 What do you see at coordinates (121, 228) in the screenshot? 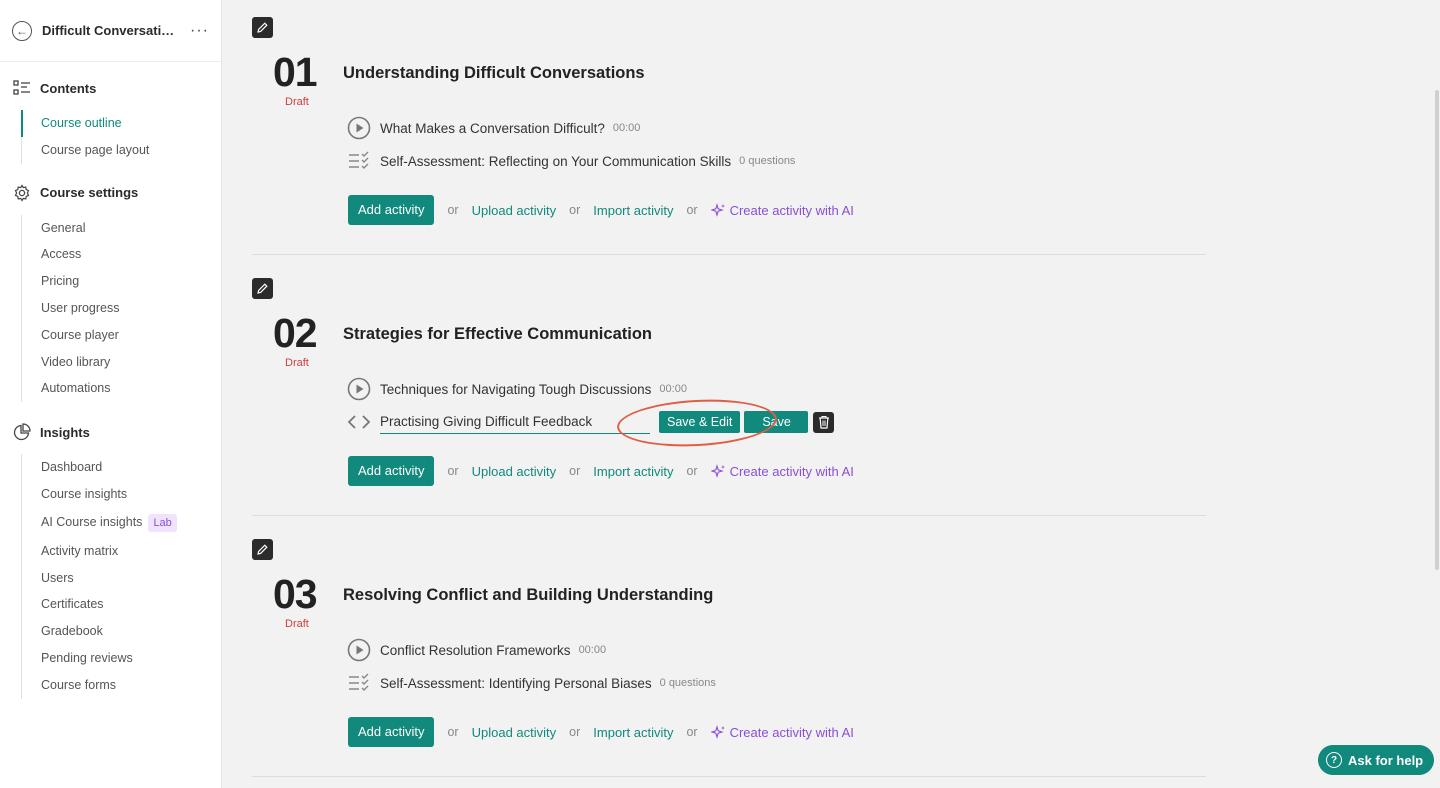
I see `sidebar-item-general: General` at bounding box center [121, 228].